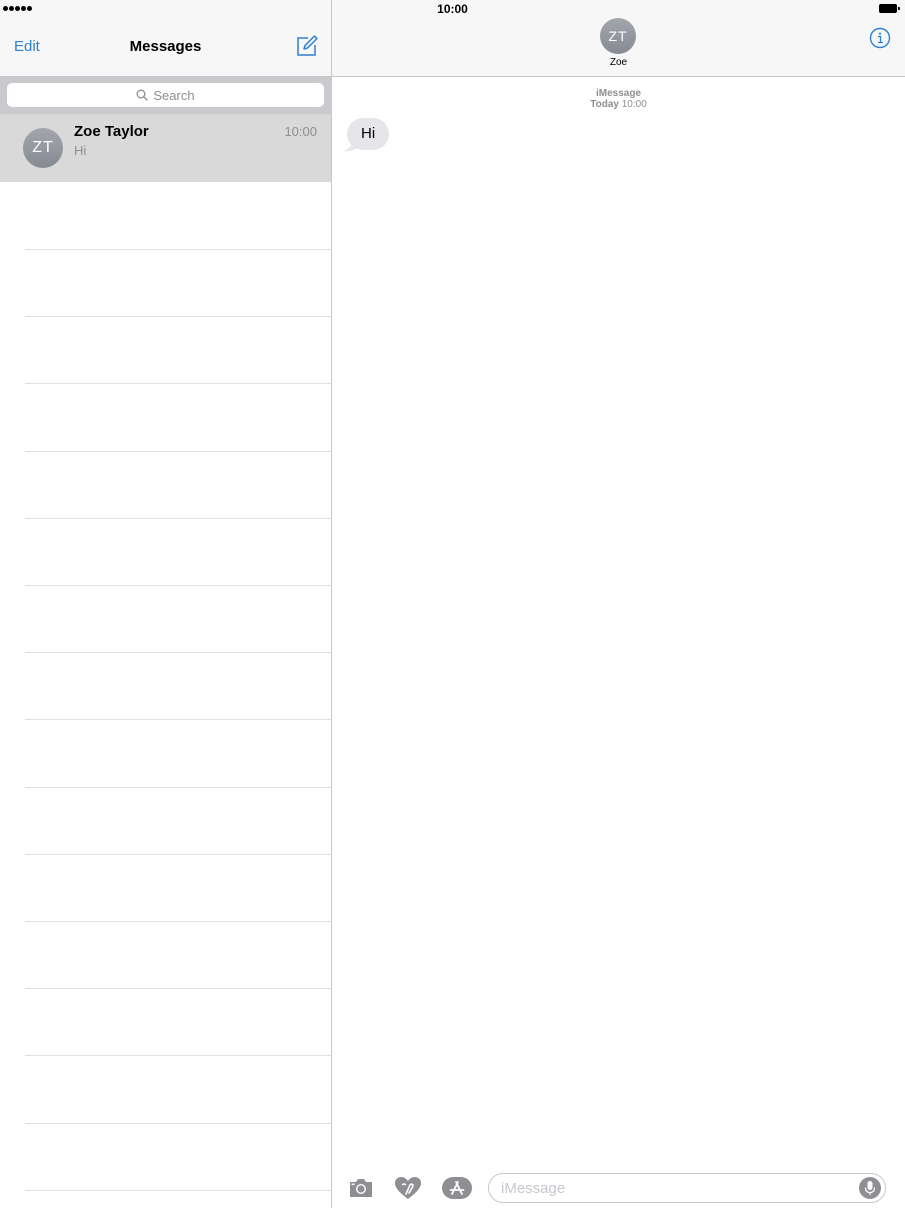 This screenshot has height=1208, width=905. What do you see at coordinates (634, 104) in the screenshot?
I see `timestamp-time: 10:00` at bounding box center [634, 104].